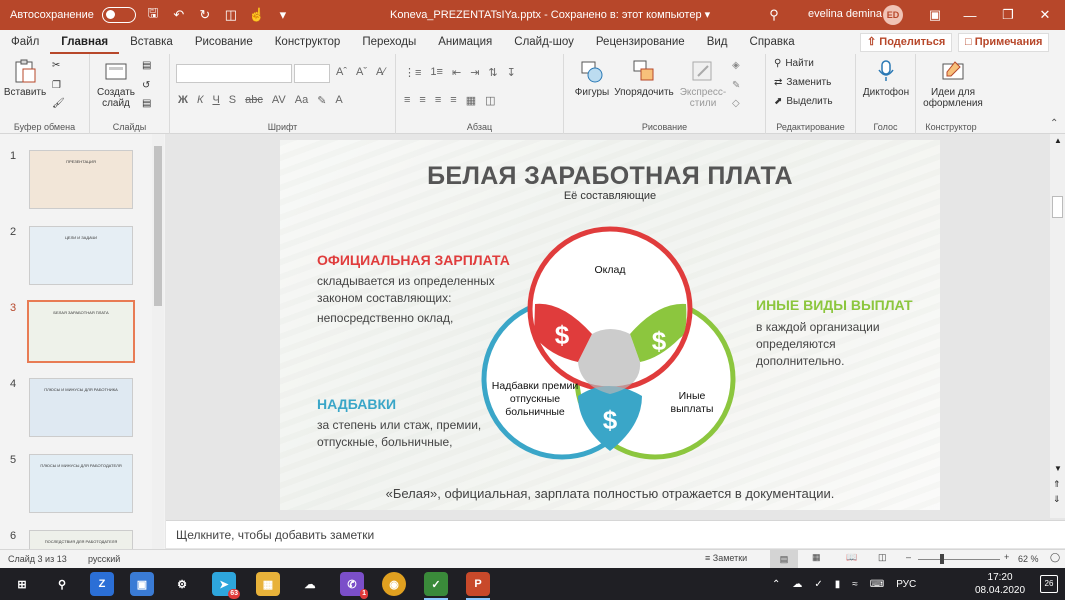 This screenshot has height=600, width=1065. Describe the element at coordinates (118, 15) in the screenshot. I see `autosave-toggle` at that location.